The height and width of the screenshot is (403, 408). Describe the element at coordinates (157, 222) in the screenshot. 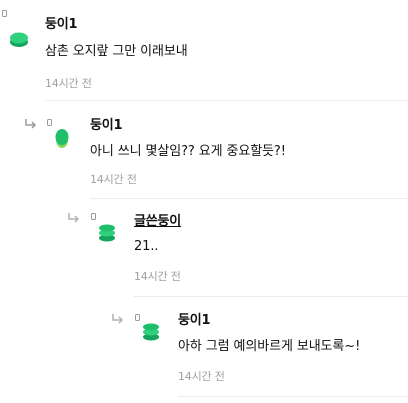

I see `comment-author: 글쓴둥이` at that location.